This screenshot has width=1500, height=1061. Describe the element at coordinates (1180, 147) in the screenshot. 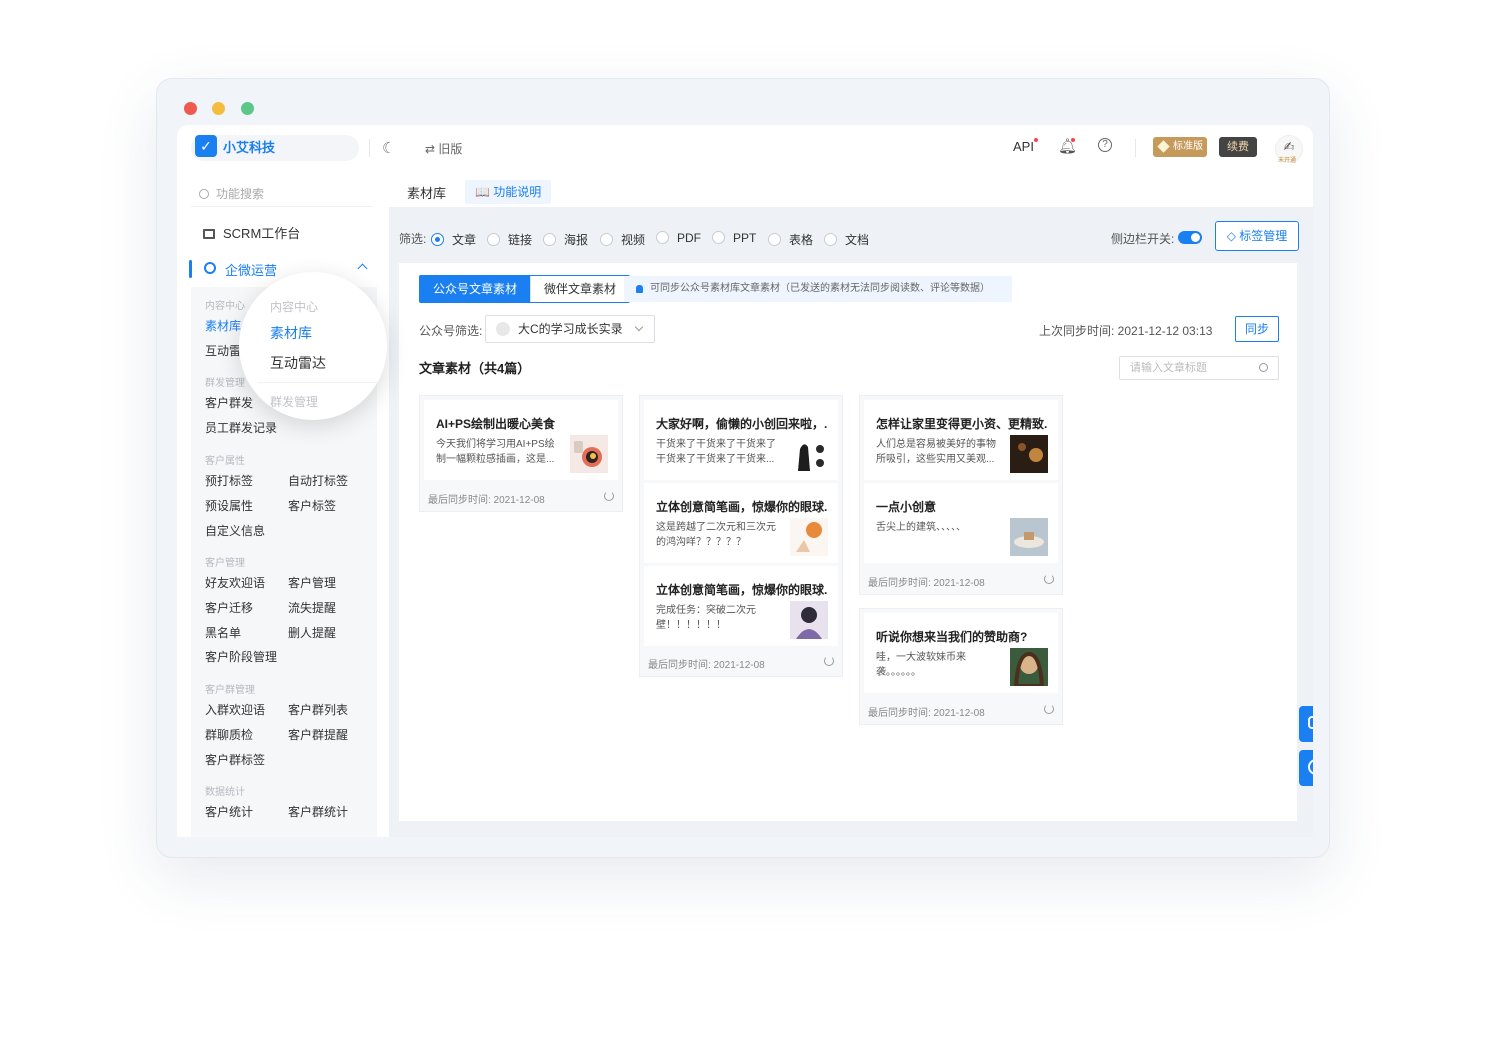

I see `edition-badge: 标准版` at that location.